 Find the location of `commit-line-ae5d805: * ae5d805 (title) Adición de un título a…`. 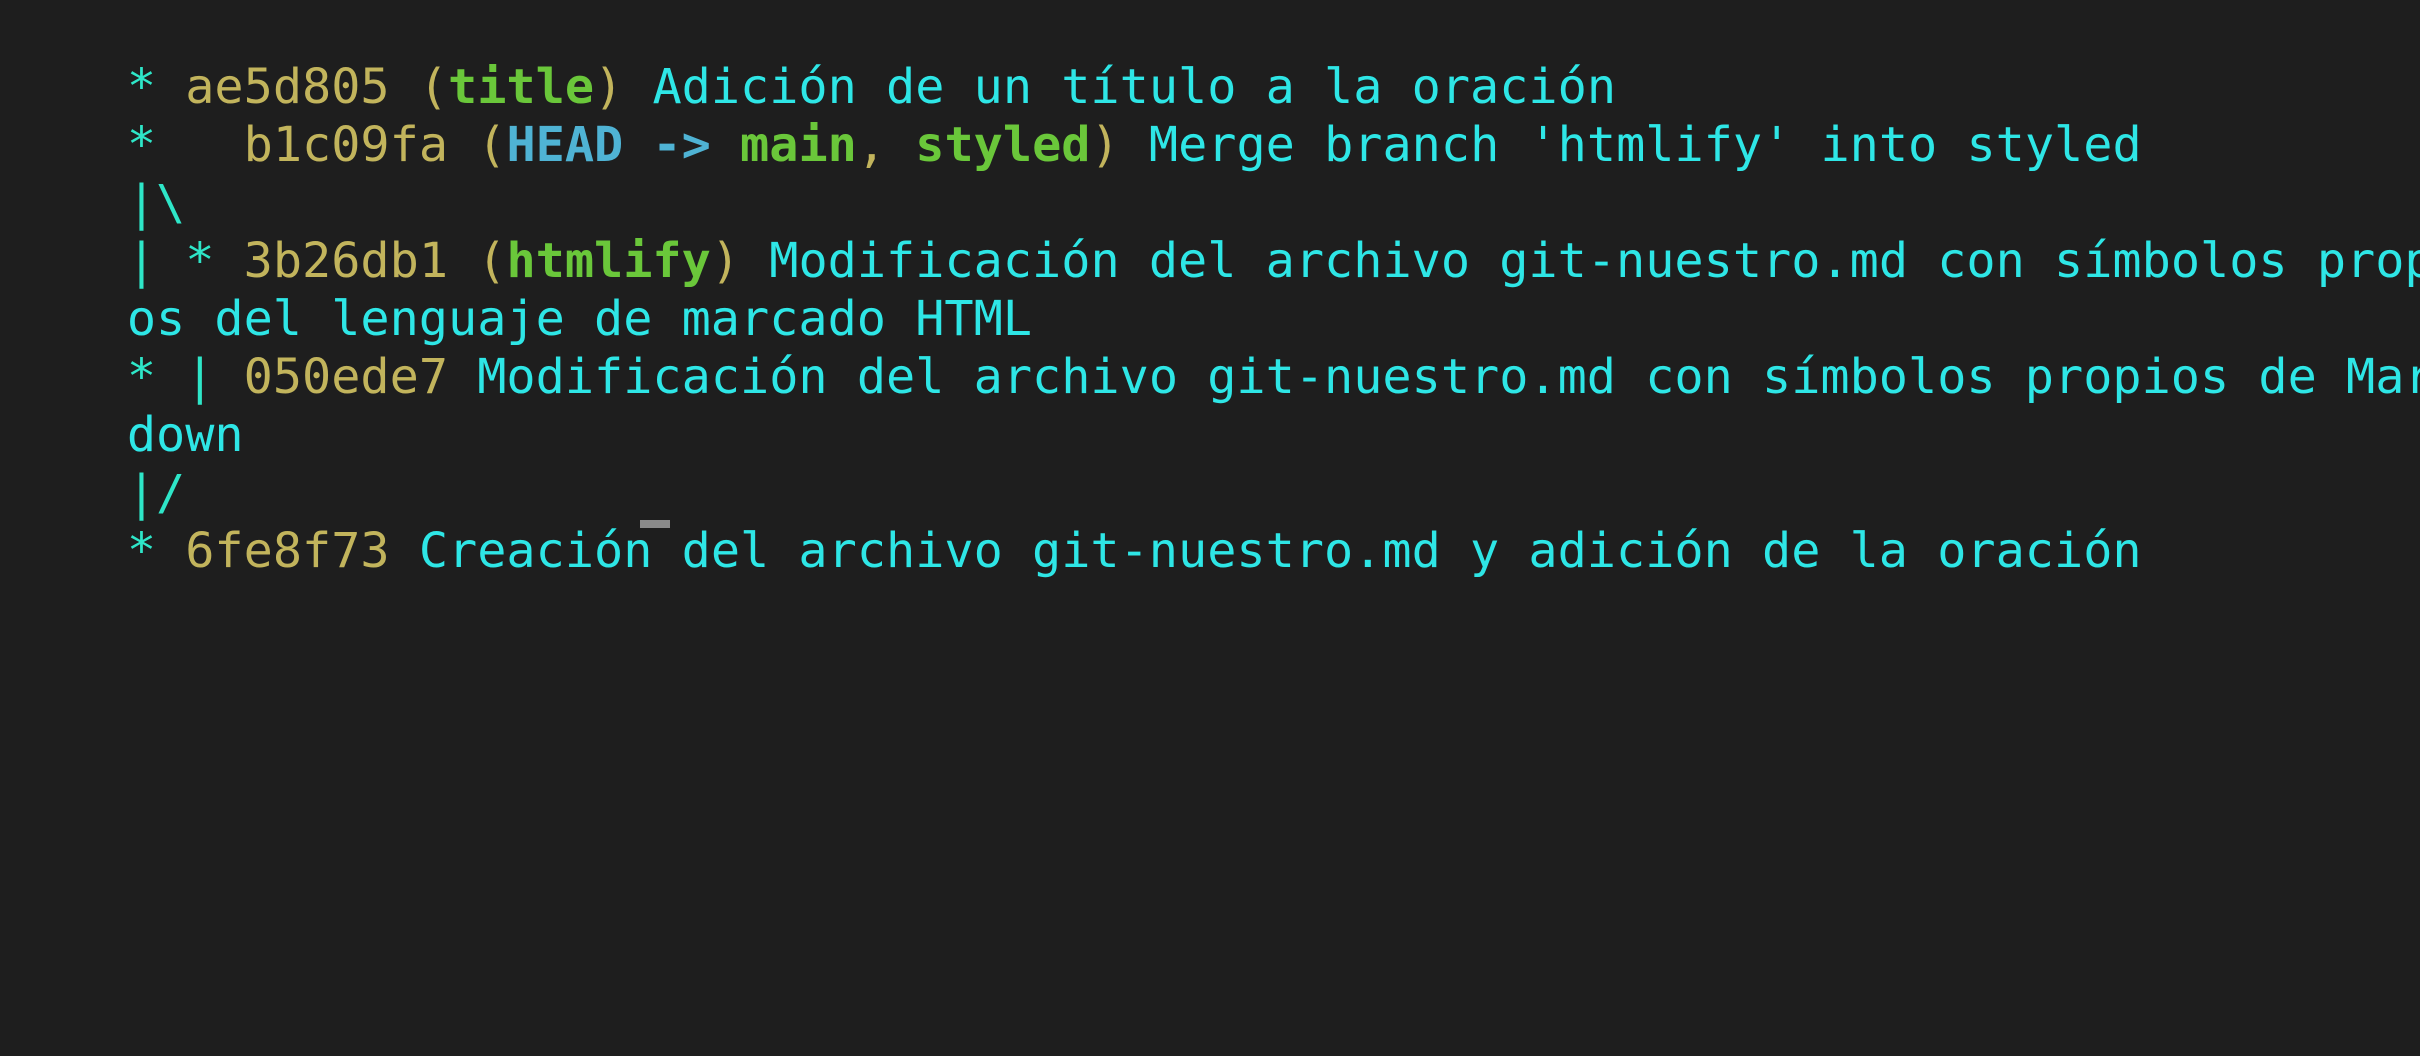

commit-line-ae5d805: * ae5d805 (title) Adición de un título a… is located at coordinates (813, 57).